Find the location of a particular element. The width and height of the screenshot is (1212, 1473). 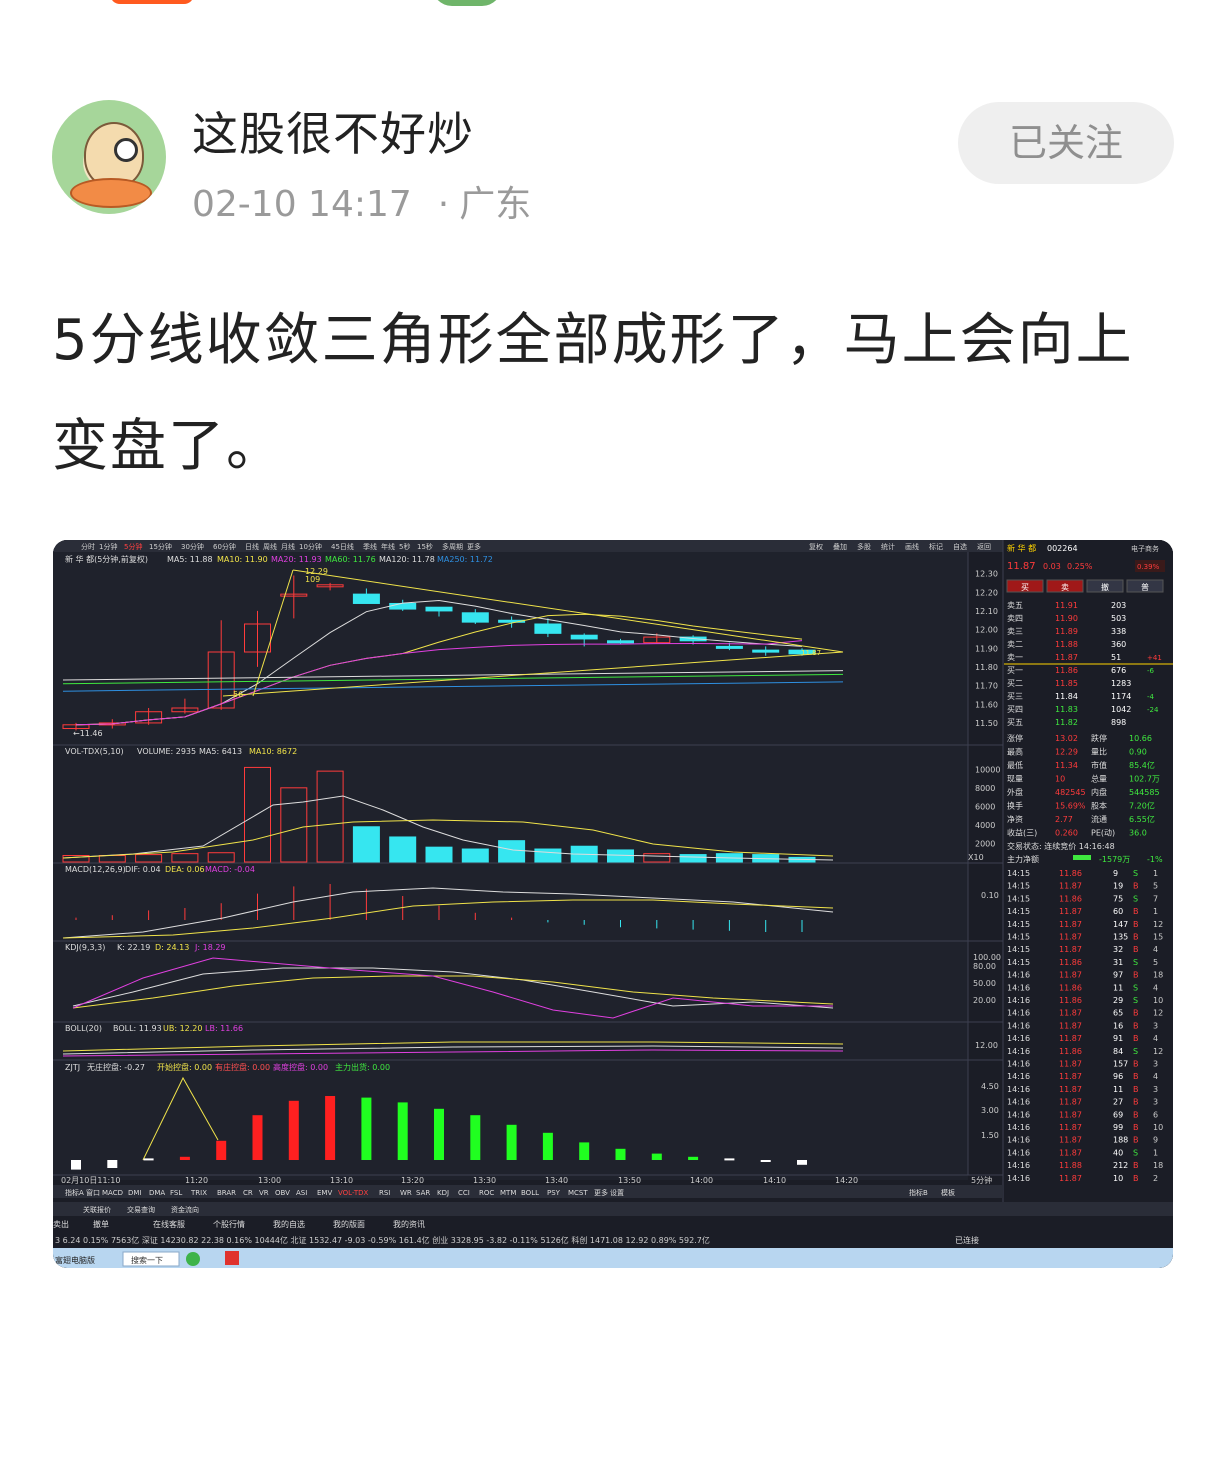

toolbar-tool: 复权 is located at coordinates (816, 546).